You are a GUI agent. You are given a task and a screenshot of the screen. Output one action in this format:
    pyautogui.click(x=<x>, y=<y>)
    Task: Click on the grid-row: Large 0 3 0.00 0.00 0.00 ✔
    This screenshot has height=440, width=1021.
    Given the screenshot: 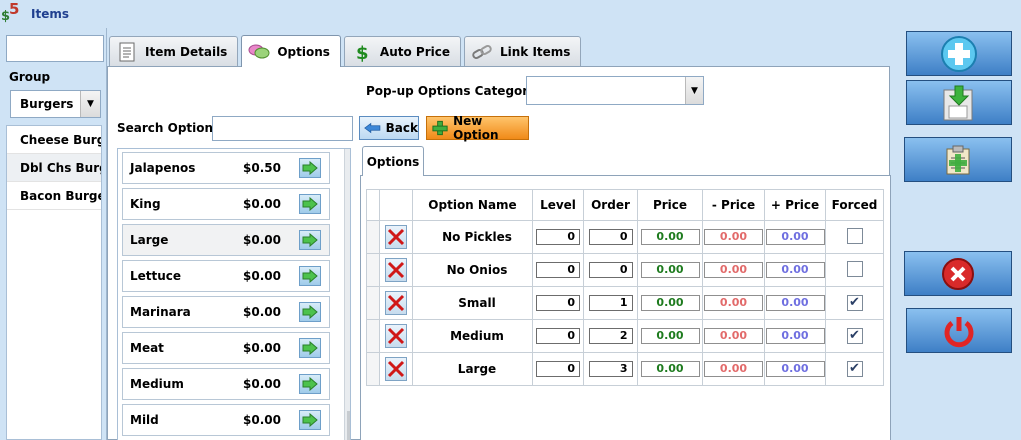 What is the action you would take?
    pyautogui.click(x=625, y=369)
    